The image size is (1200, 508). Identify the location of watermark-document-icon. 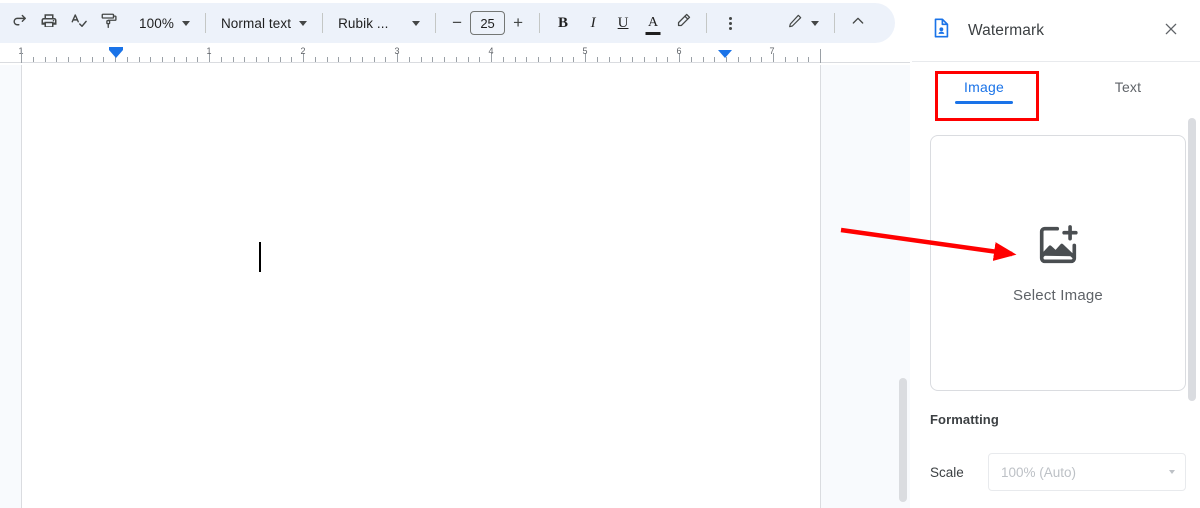
(941, 30).